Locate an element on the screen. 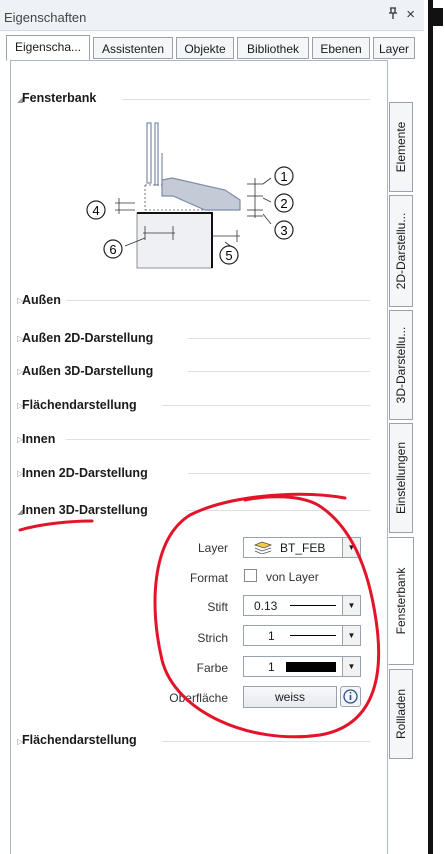  tab-ebenen: Ebenen is located at coordinates (341, 48).